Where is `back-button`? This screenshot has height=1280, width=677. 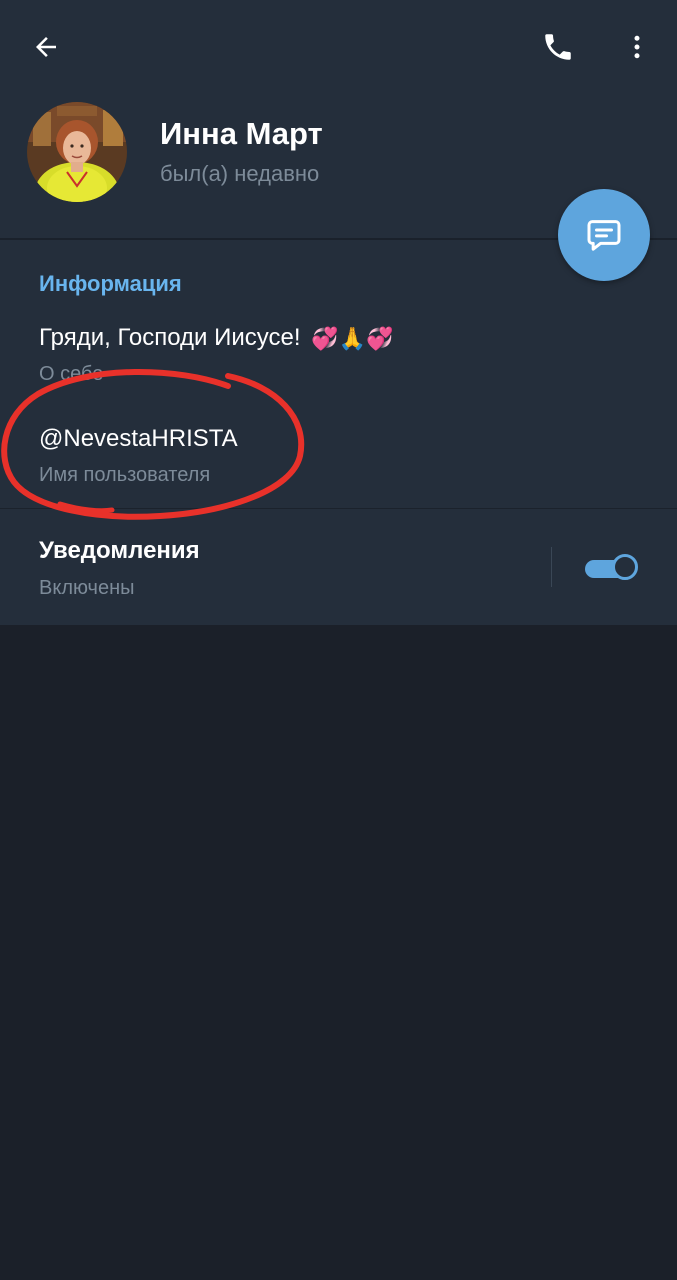
back-button is located at coordinates (46, 47).